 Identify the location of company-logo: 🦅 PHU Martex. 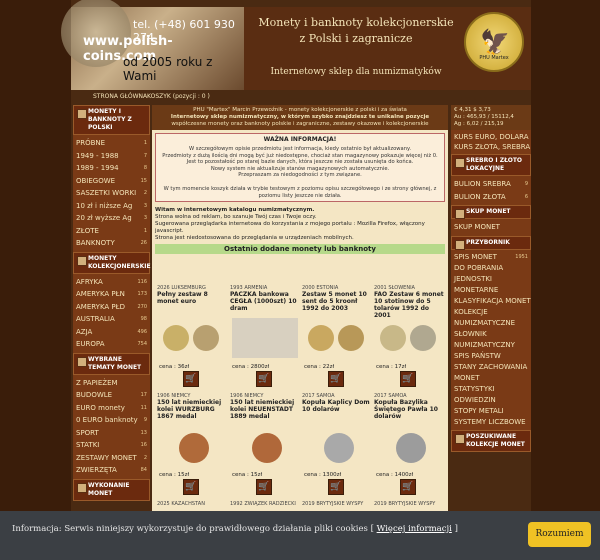
(494, 42).